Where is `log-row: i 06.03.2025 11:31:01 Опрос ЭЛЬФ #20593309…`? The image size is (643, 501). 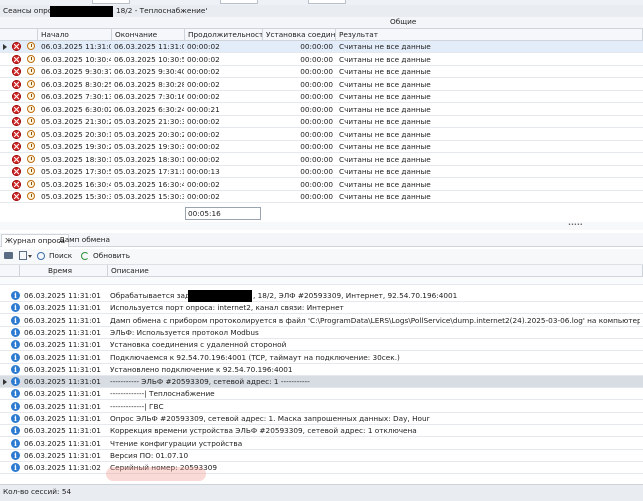
log-row: i 06.03.2025 11:31:01 Опрос ЭЛЬФ #20593309… is located at coordinates (321, 419).